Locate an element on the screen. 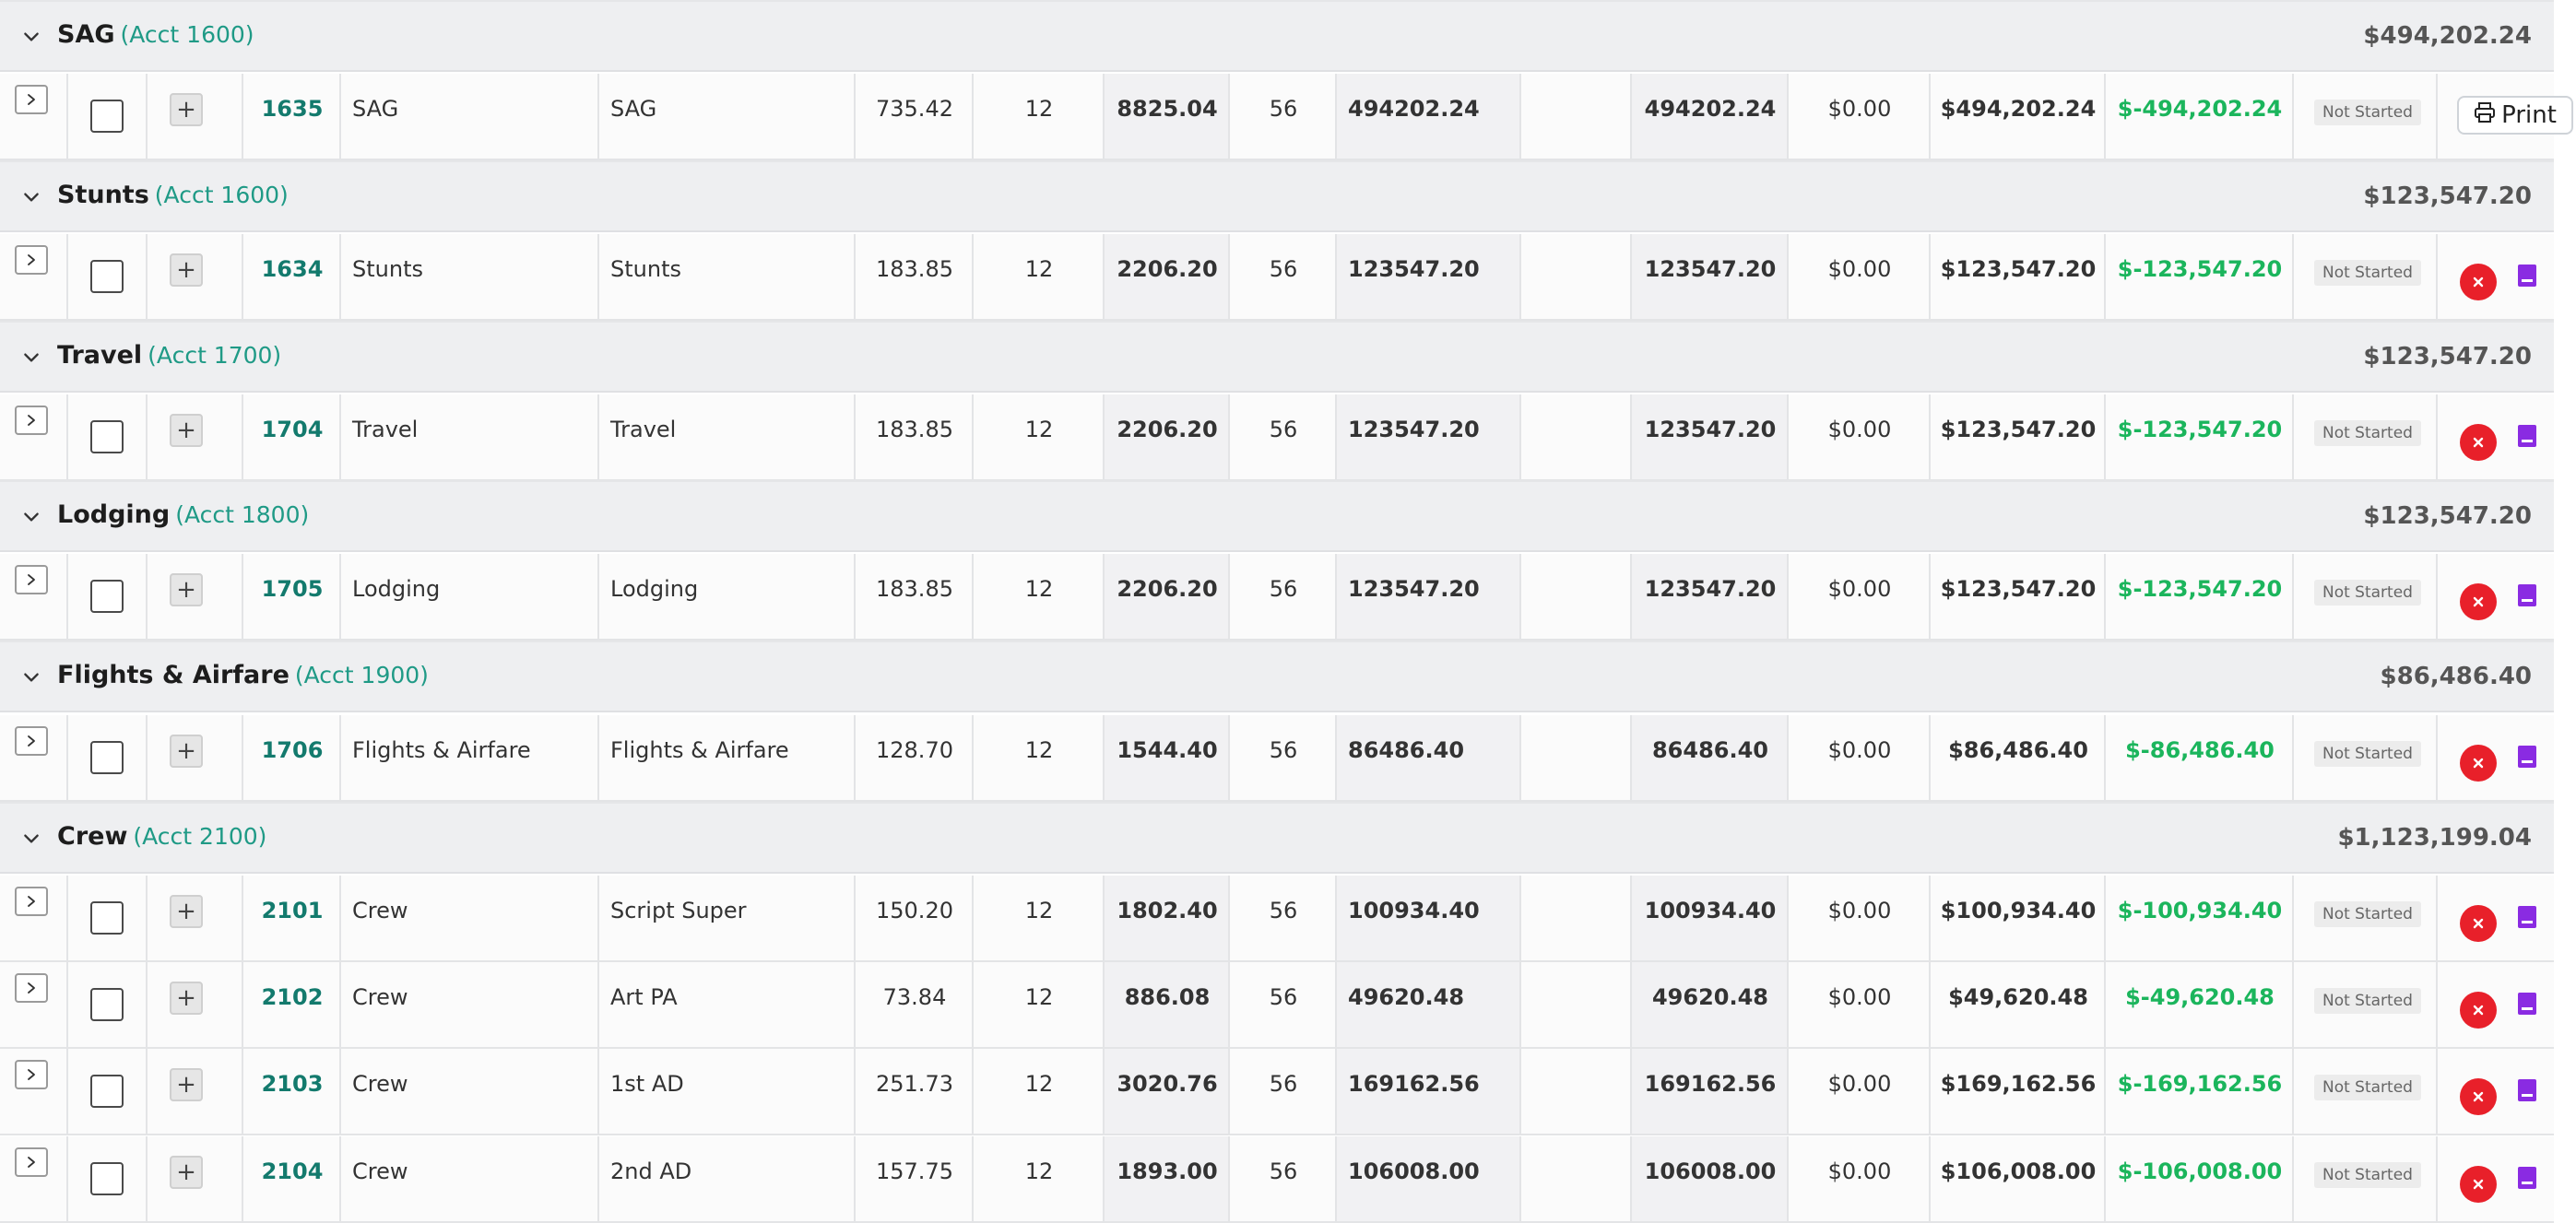 The height and width of the screenshot is (1223, 2576). group-header-row: Flights & Airfare (Acct 1900) $86,486.40 is located at coordinates (1277, 676).